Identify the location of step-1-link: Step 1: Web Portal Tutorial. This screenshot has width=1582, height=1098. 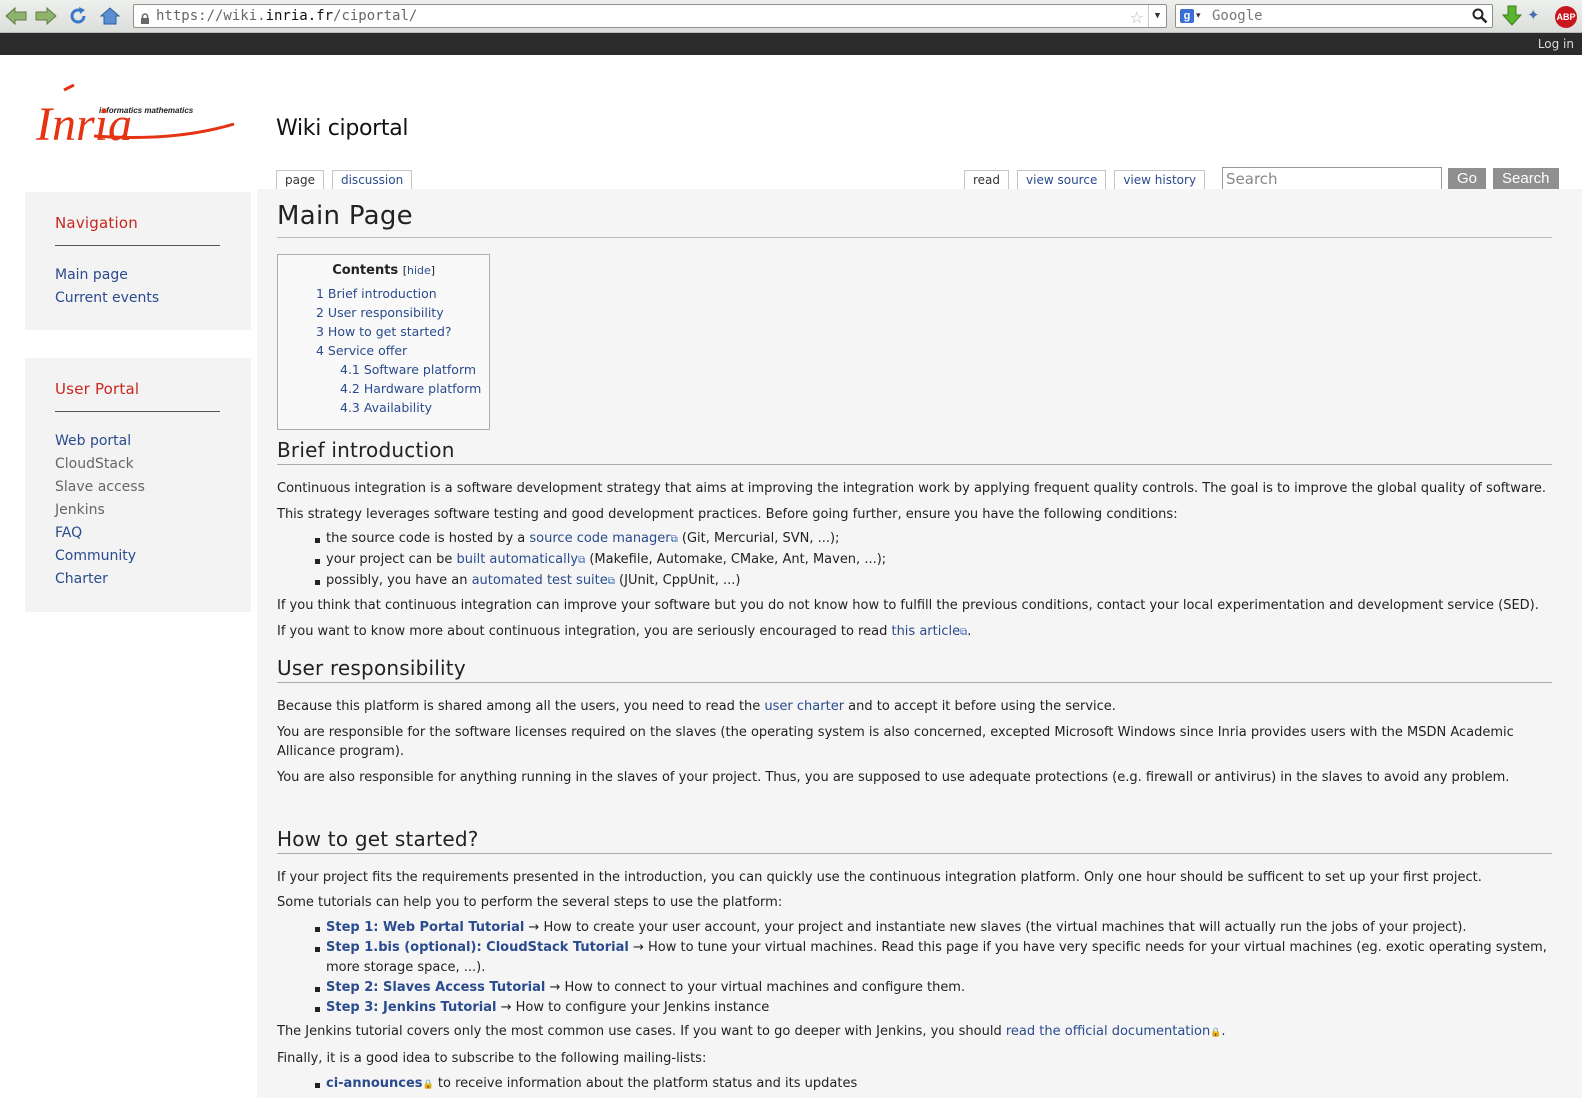
(425, 927).